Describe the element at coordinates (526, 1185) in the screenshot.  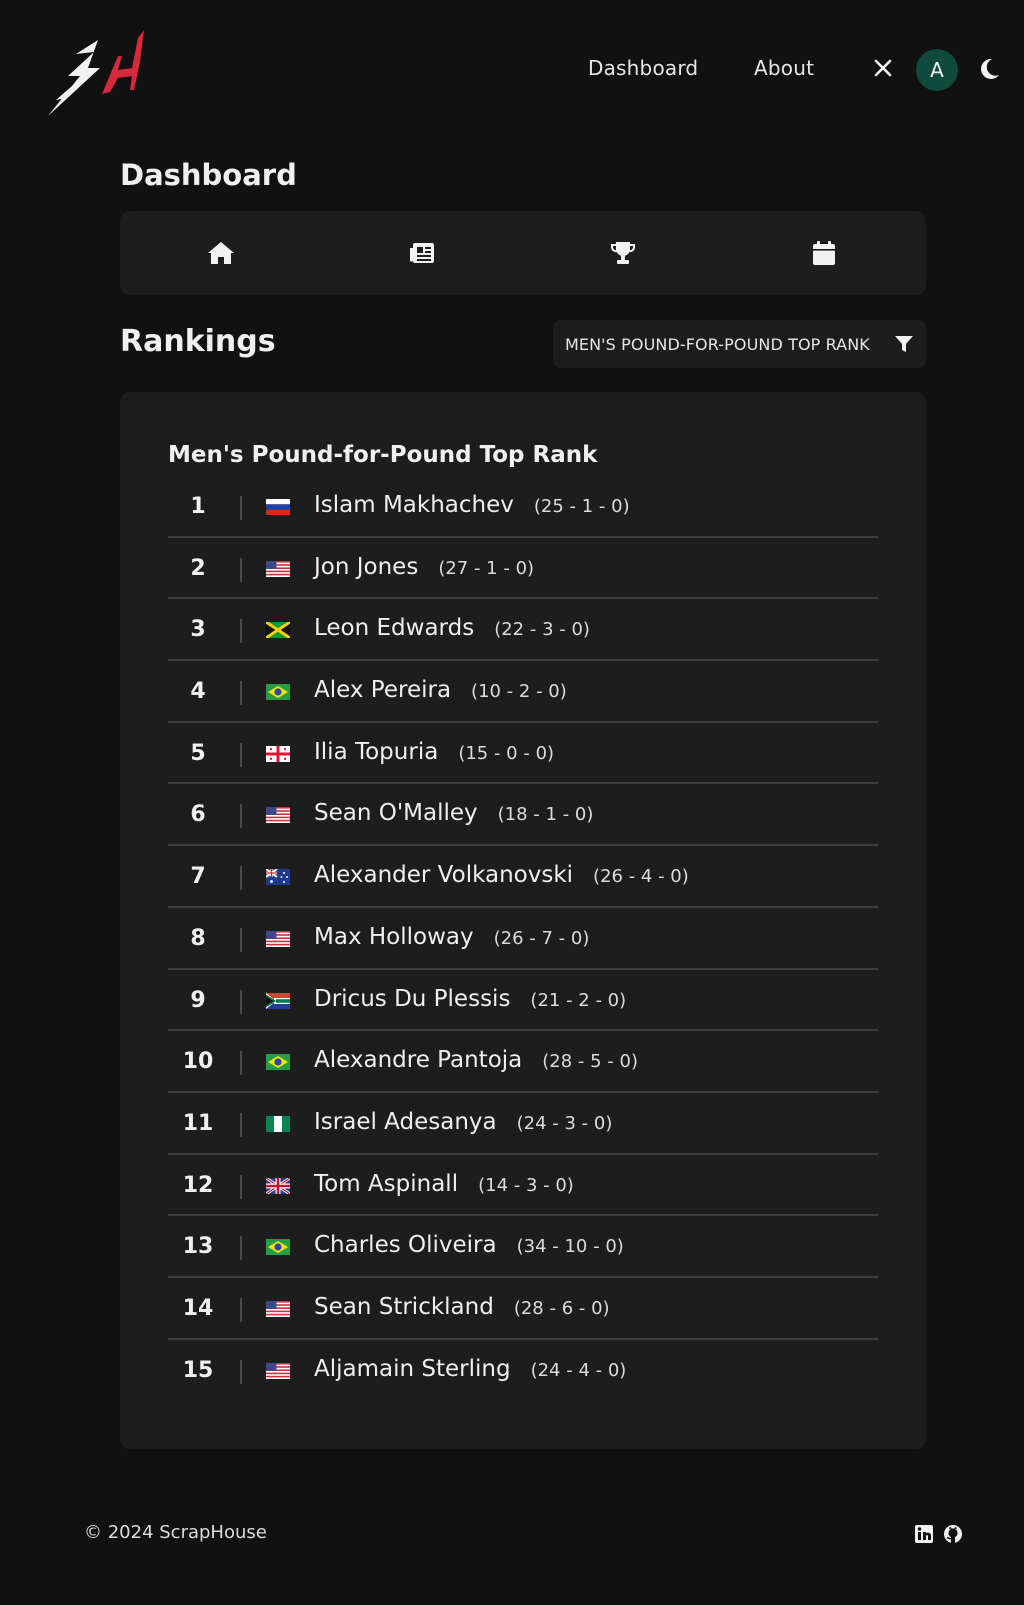
I see `fighter-record: (14 - 3 - 0)` at that location.